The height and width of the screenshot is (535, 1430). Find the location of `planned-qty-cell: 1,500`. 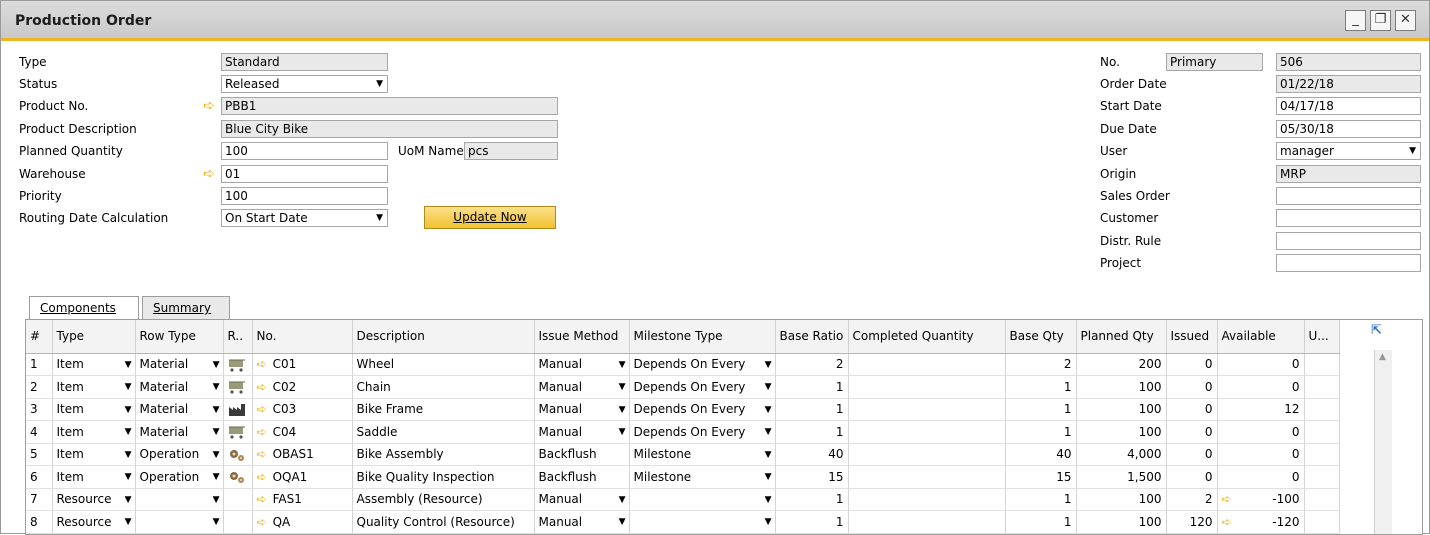

planned-qty-cell: 1,500 is located at coordinates (1121, 477).